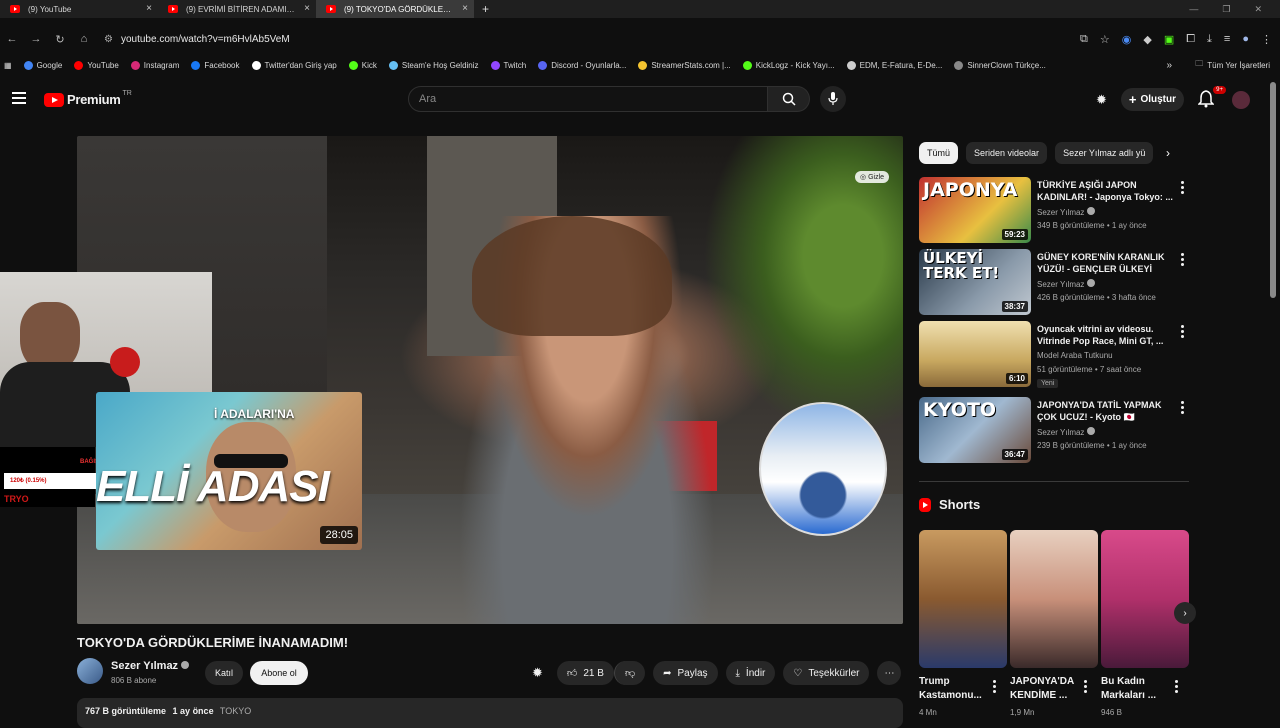 Image resolution: width=1280 pixels, height=728 pixels. What do you see at coordinates (433, 65) in the screenshot?
I see `bookmark-steam: Steam'e Hoş Geldiniz` at bounding box center [433, 65].